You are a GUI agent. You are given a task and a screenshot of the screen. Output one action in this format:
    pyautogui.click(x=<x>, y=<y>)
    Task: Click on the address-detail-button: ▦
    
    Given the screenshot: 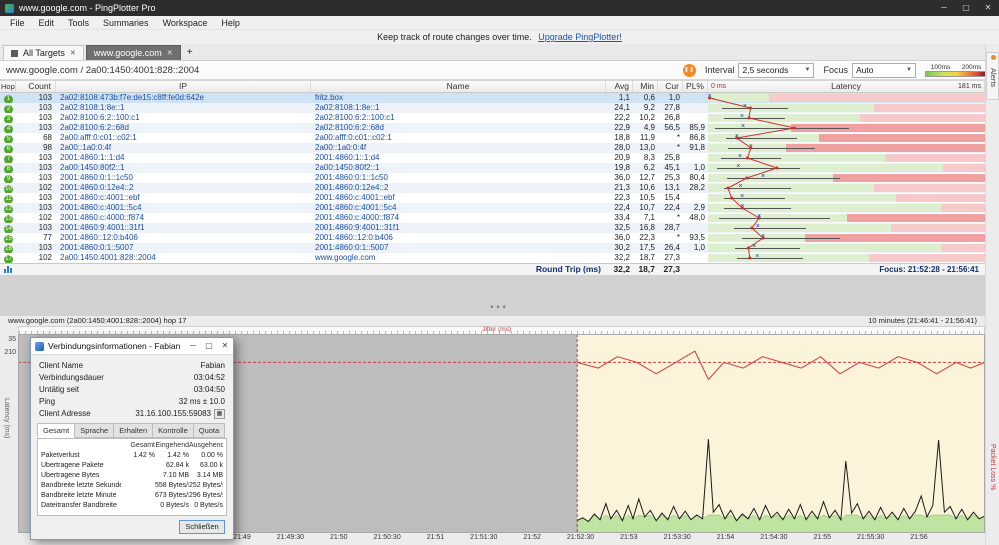 What is the action you would take?
    pyautogui.click(x=219, y=414)
    